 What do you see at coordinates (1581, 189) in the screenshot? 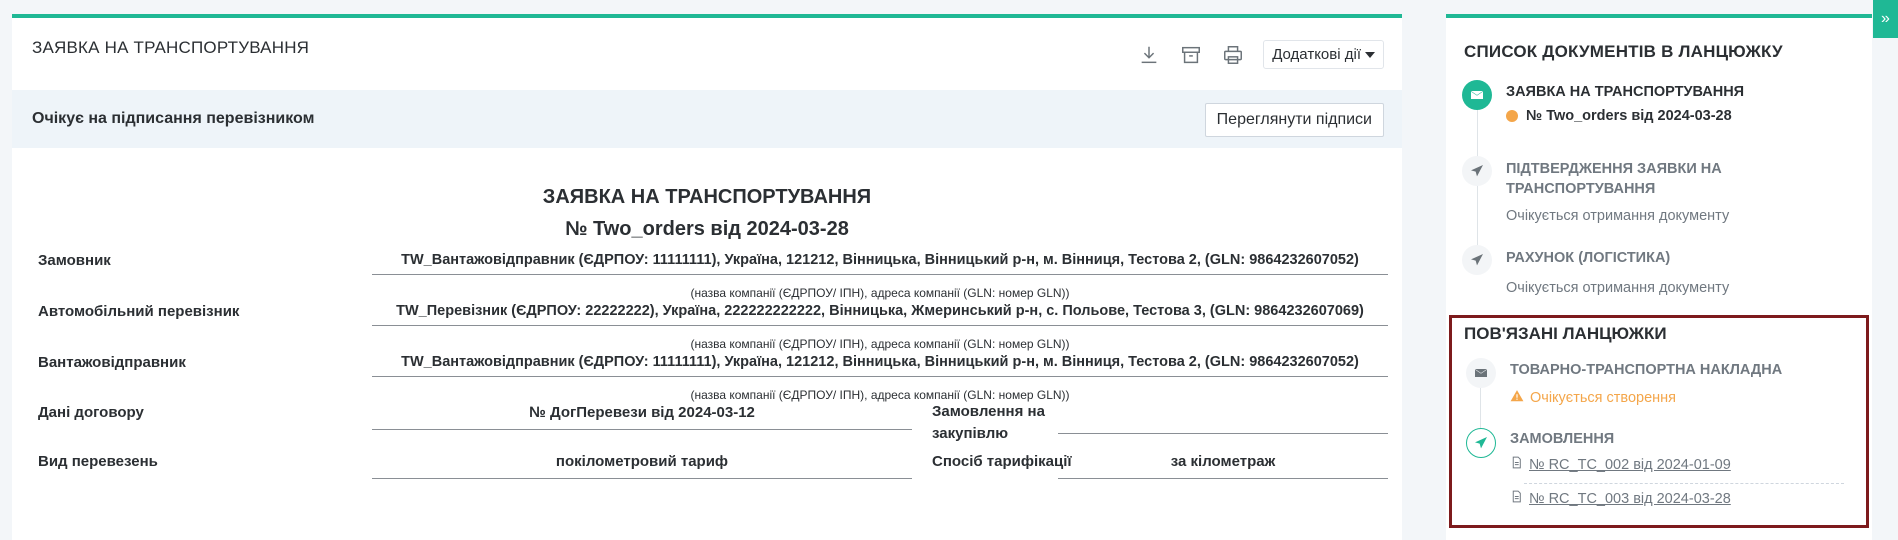
I see `chain-item-request-confirmation-line2: ТРАНСПОРТУВАННЯ` at bounding box center [1581, 189].